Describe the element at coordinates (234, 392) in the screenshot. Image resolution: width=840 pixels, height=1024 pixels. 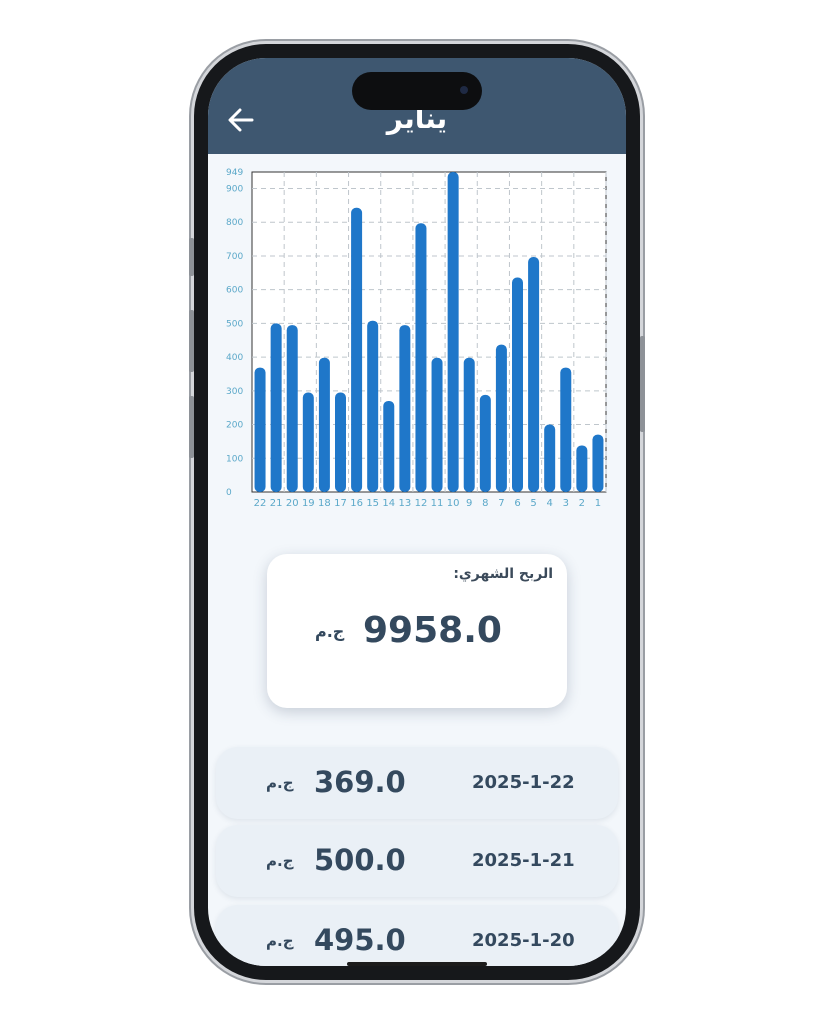
I see `y-tick-label: 300` at that location.